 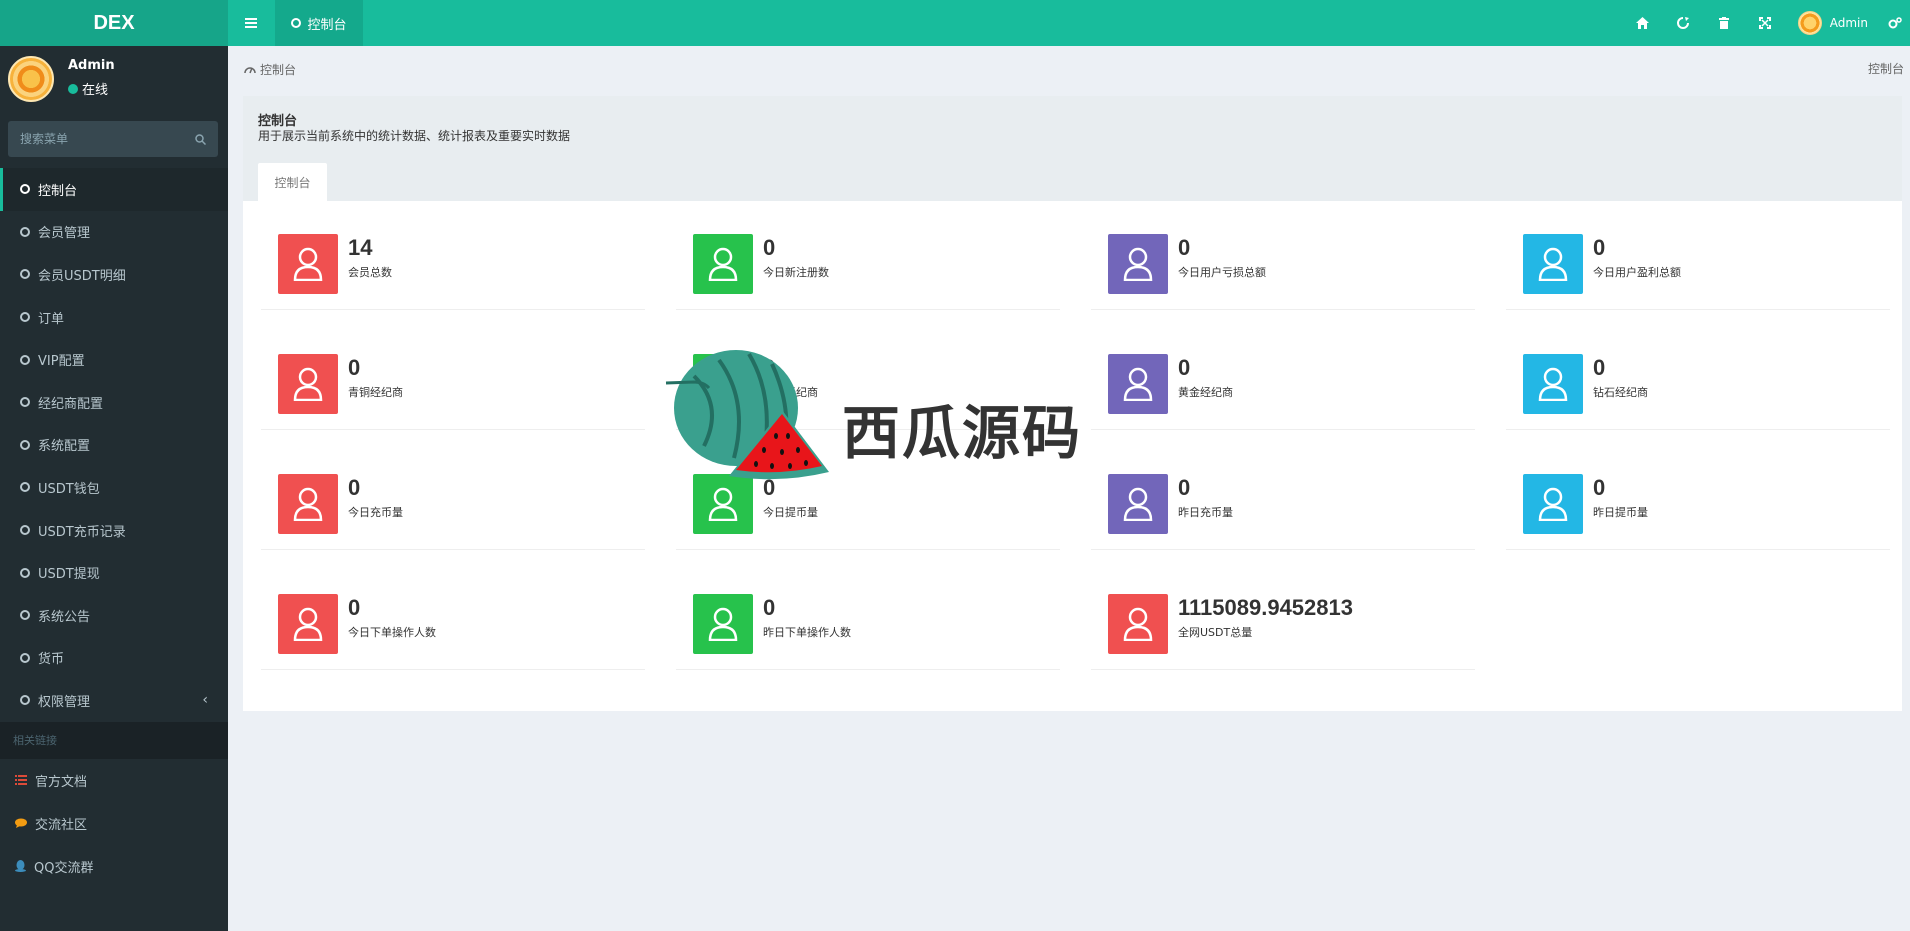 I want to click on stat-label: 黄金经纪商, so click(x=1205, y=392).